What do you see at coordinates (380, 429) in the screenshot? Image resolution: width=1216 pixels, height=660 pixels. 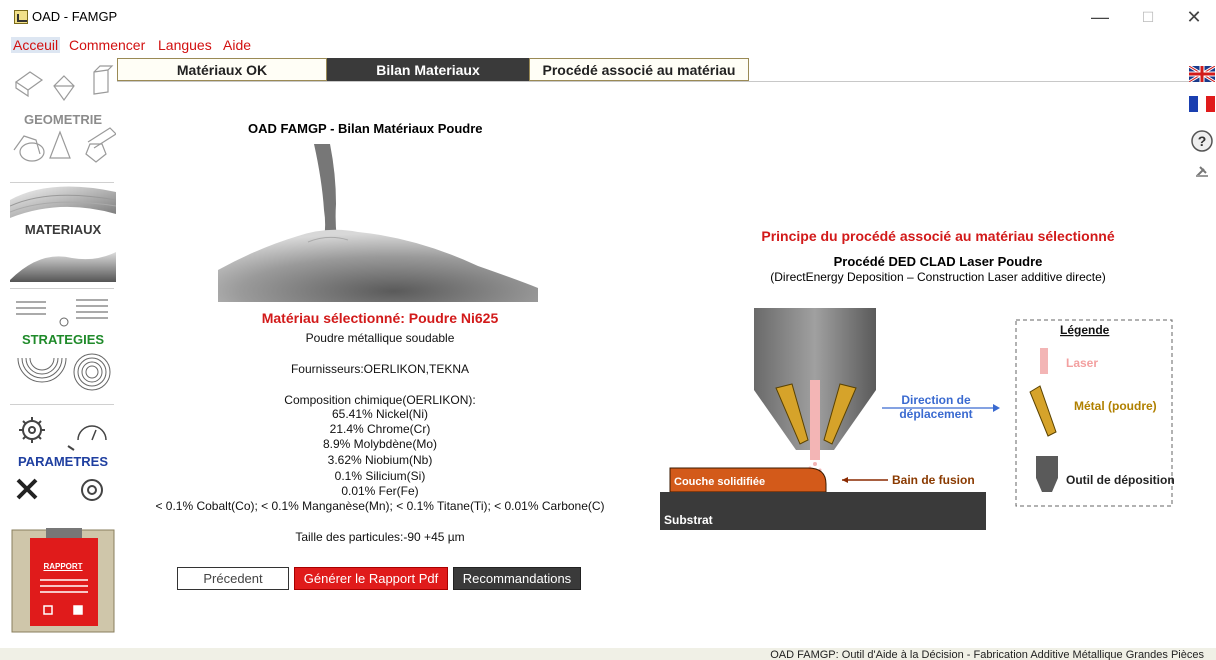 I see `composition-line: 21.4% Chrome(Cr)` at bounding box center [380, 429].